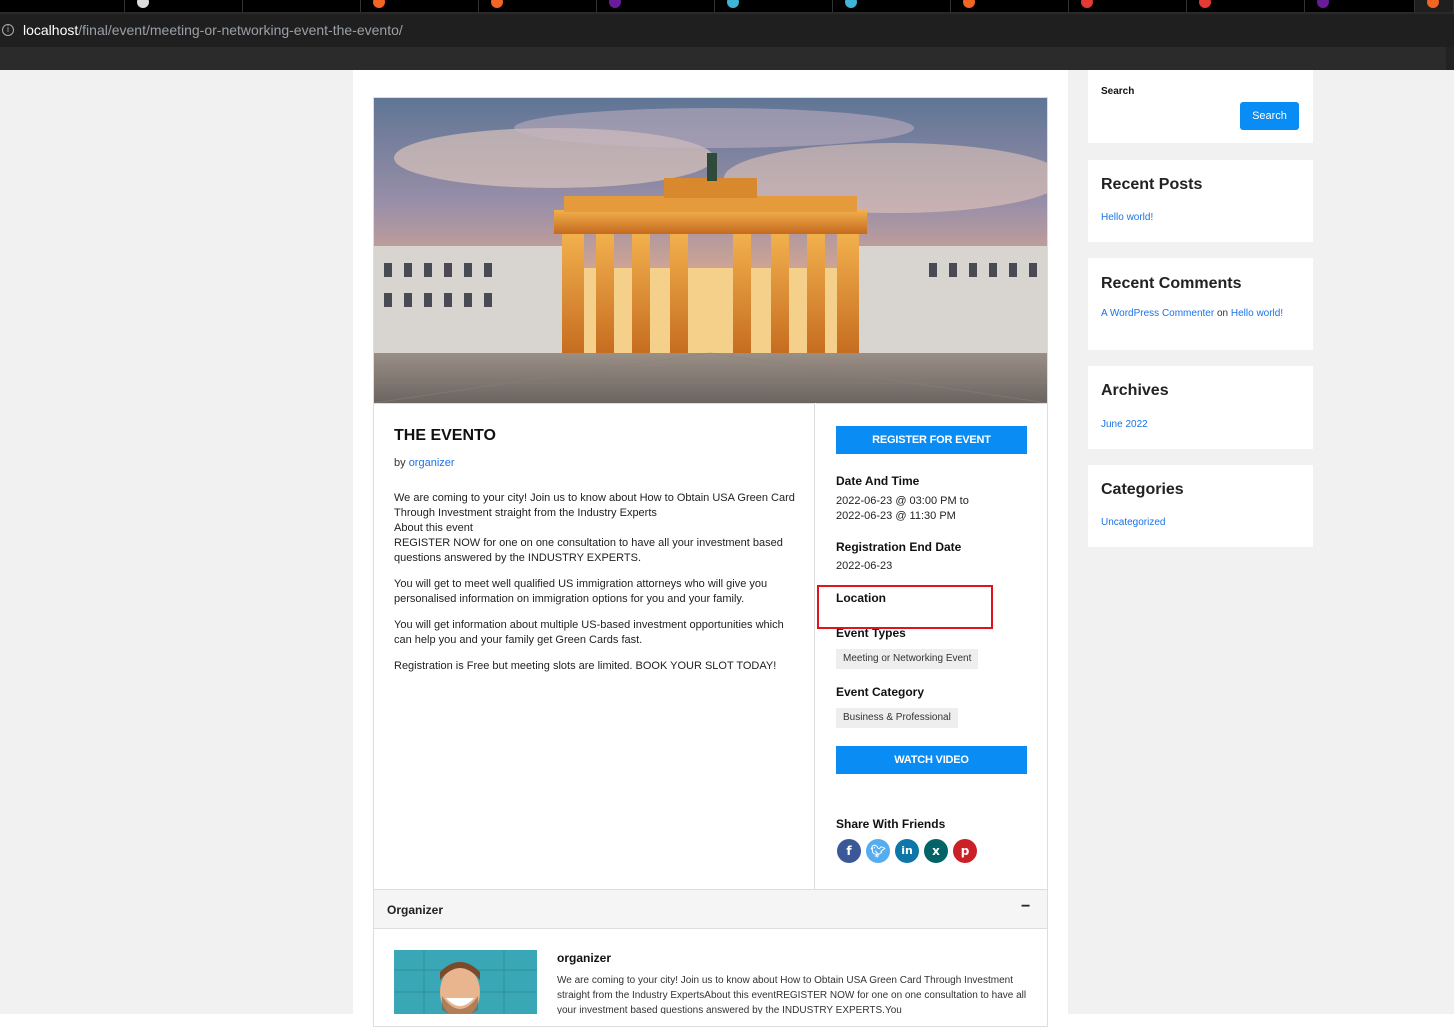  What do you see at coordinates (1257, 313) in the screenshot?
I see `comment-post-link: Hello world!` at bounding box center [1257, 313].